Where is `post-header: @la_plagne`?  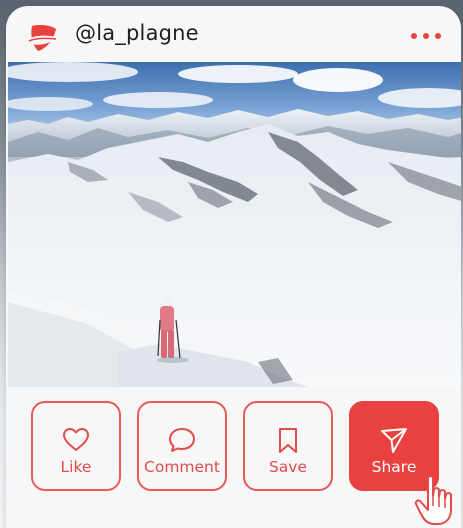 post-header: @la_plagne is located at coordinates (233, 35).